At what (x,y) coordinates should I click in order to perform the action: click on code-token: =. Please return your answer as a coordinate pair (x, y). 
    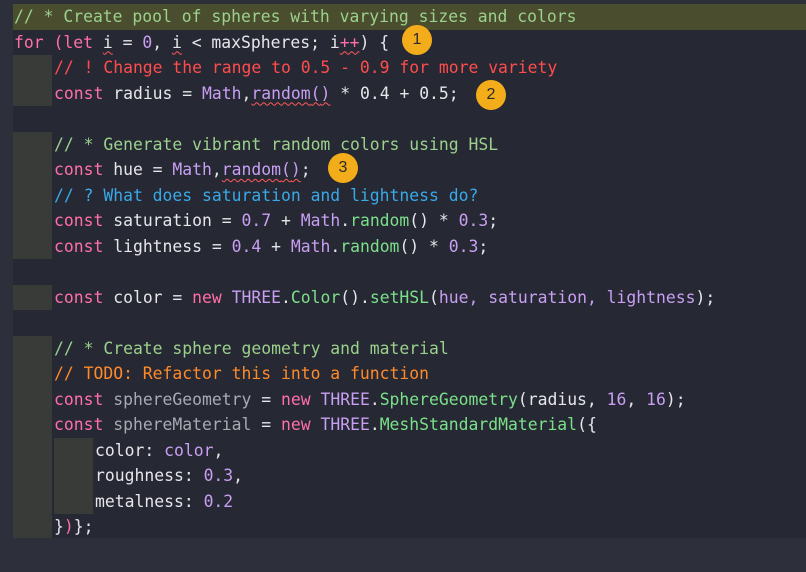
    Looking at the image, I should click on (266, 399).